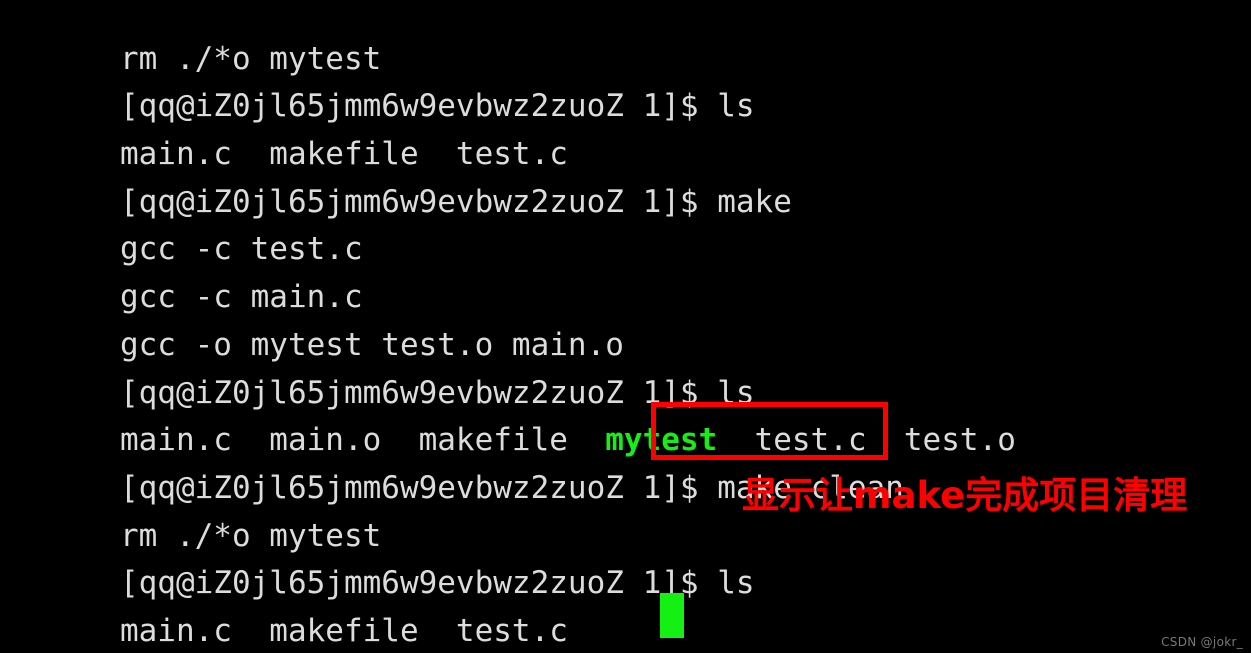 This screenshot has height=653, width=1251. I want to click on terminal-line: rm ./*o mytest, so click(629, 38).